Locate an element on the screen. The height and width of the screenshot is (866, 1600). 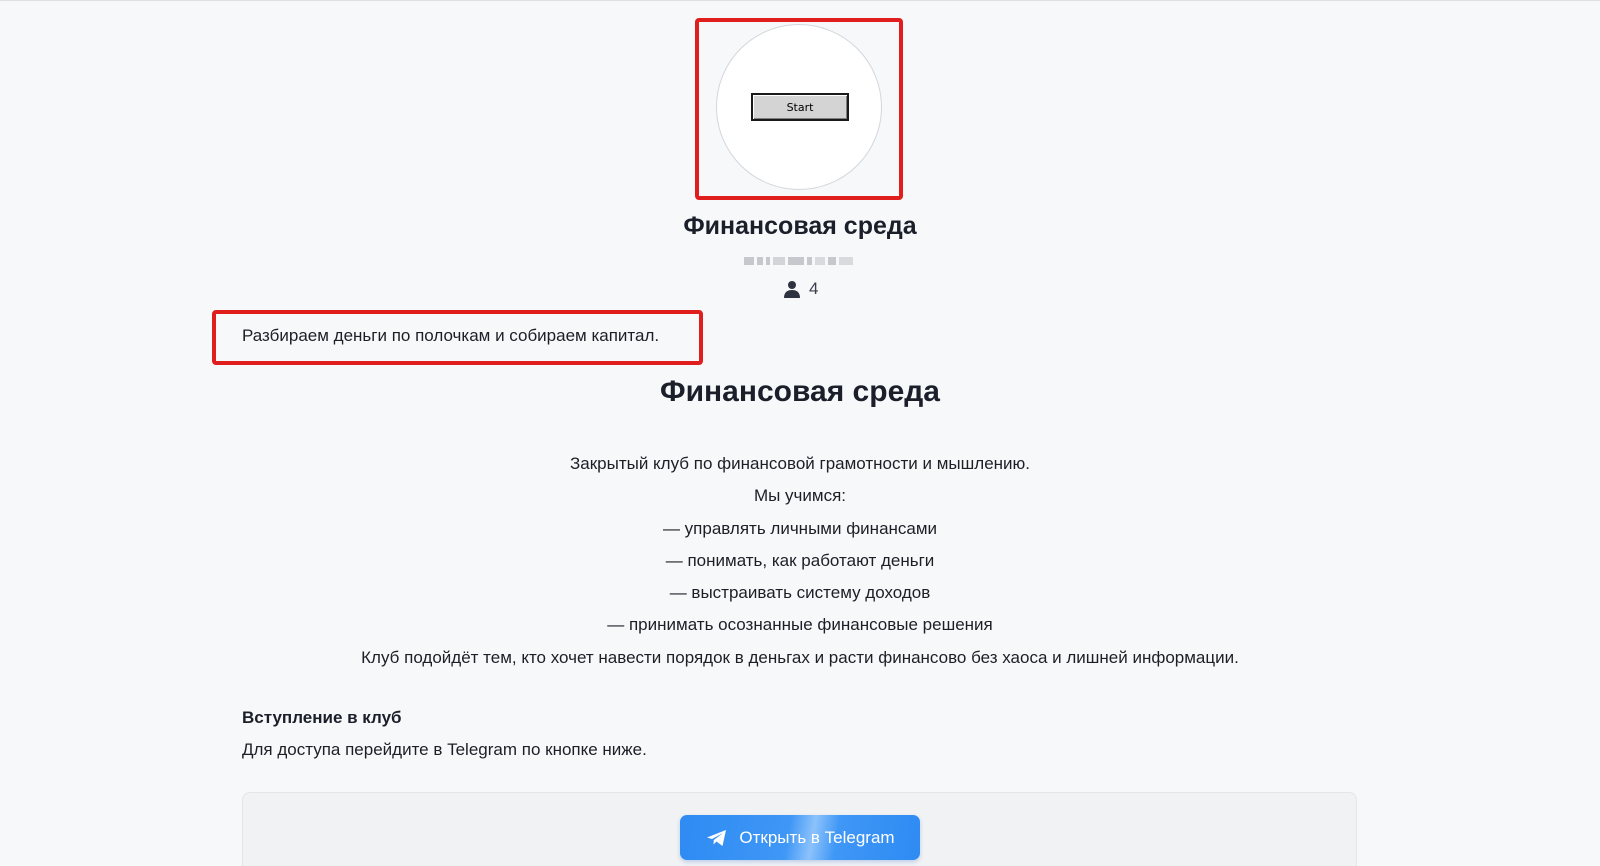
description-line: — понимать, как работают деньги is located at coordinates (800, 560).